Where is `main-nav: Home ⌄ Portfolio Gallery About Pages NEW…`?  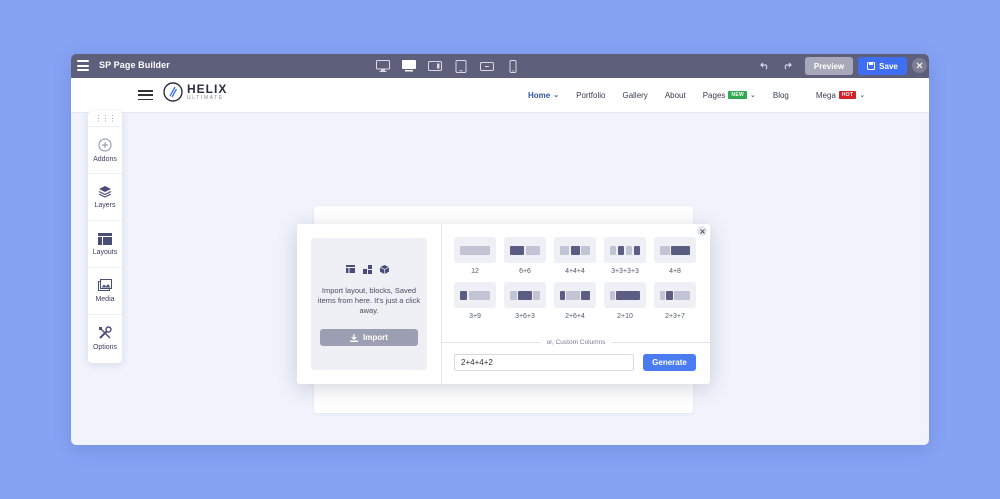 main-nav: Home ⌄ Portfolio Gallery About Pages NEW… is located at coordinates (696, 95).